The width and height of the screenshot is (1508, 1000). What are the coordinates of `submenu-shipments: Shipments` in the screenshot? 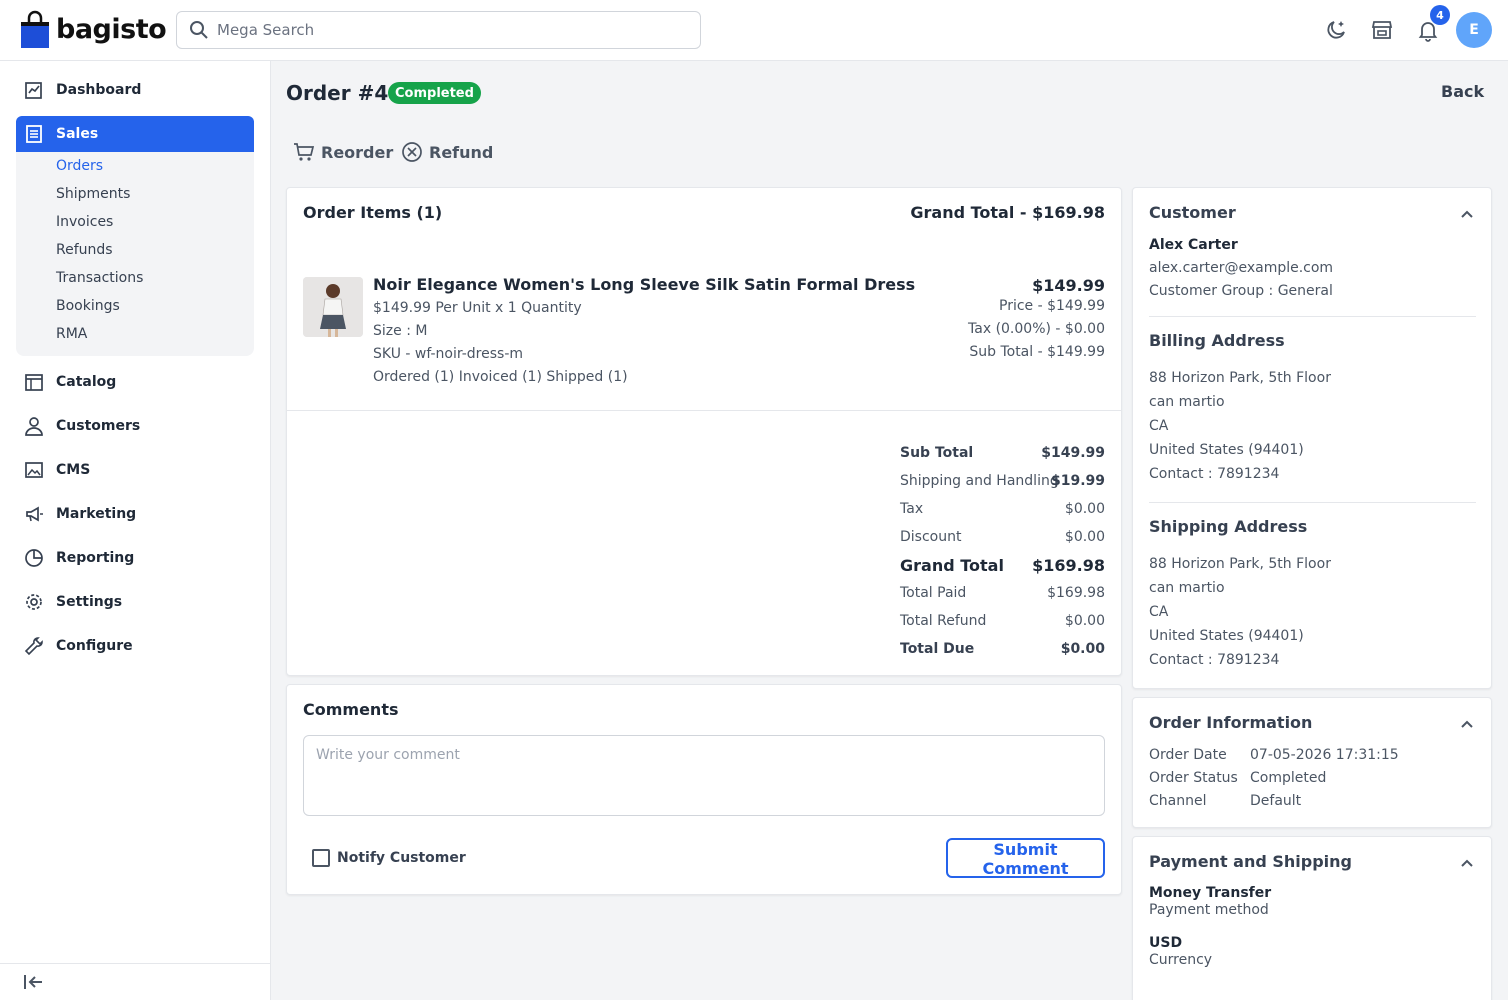 It's located at (93, 194).